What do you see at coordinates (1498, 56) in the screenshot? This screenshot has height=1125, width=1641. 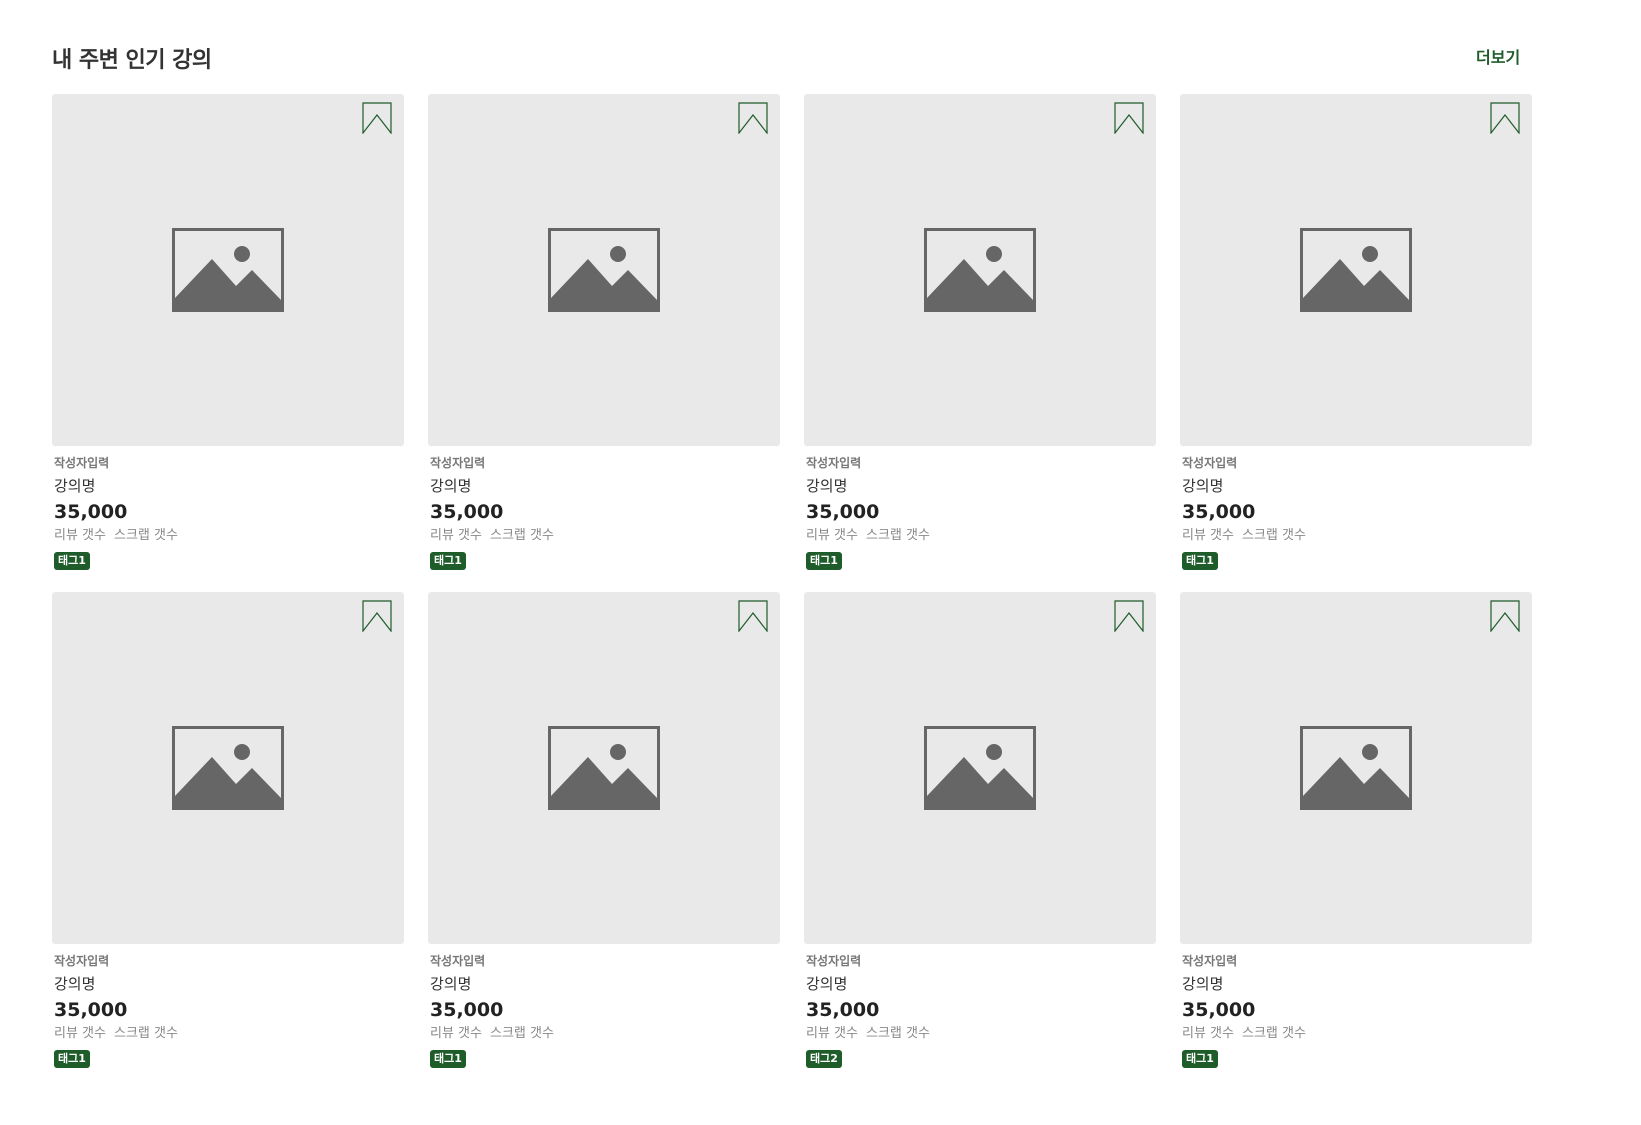 I see `more-link: 더보기` at bounding box center [1498, 56].